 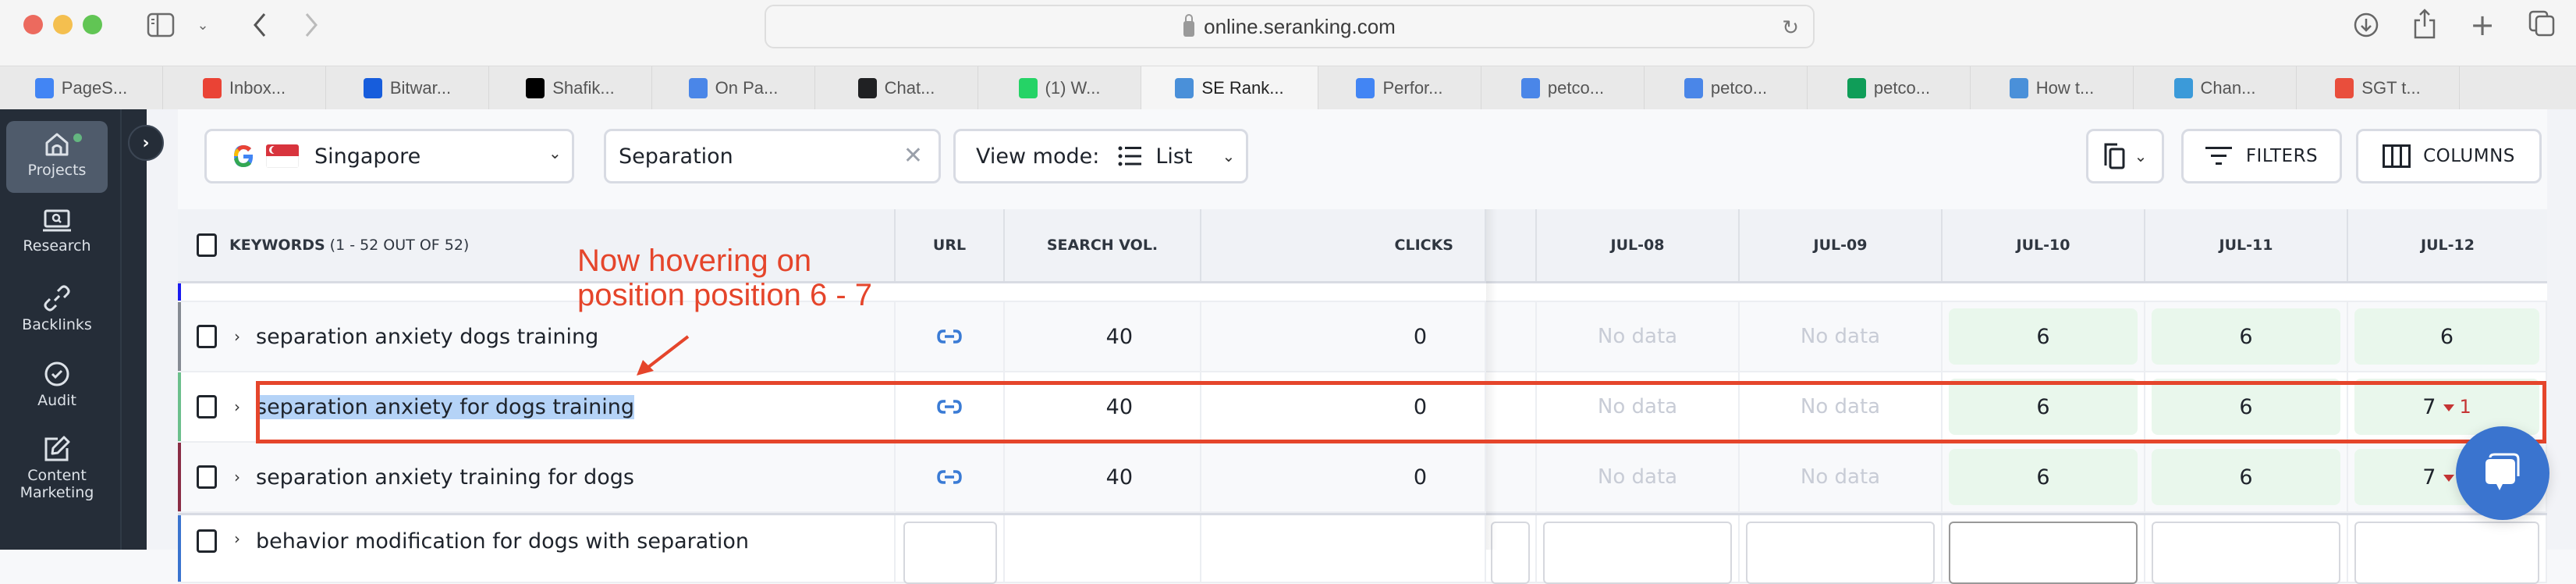 What do you see at coordinates (445, 407) in the screenshot?
I see `keyword-text: separation anxiety for dogs training` at bounding box center [445, 407].